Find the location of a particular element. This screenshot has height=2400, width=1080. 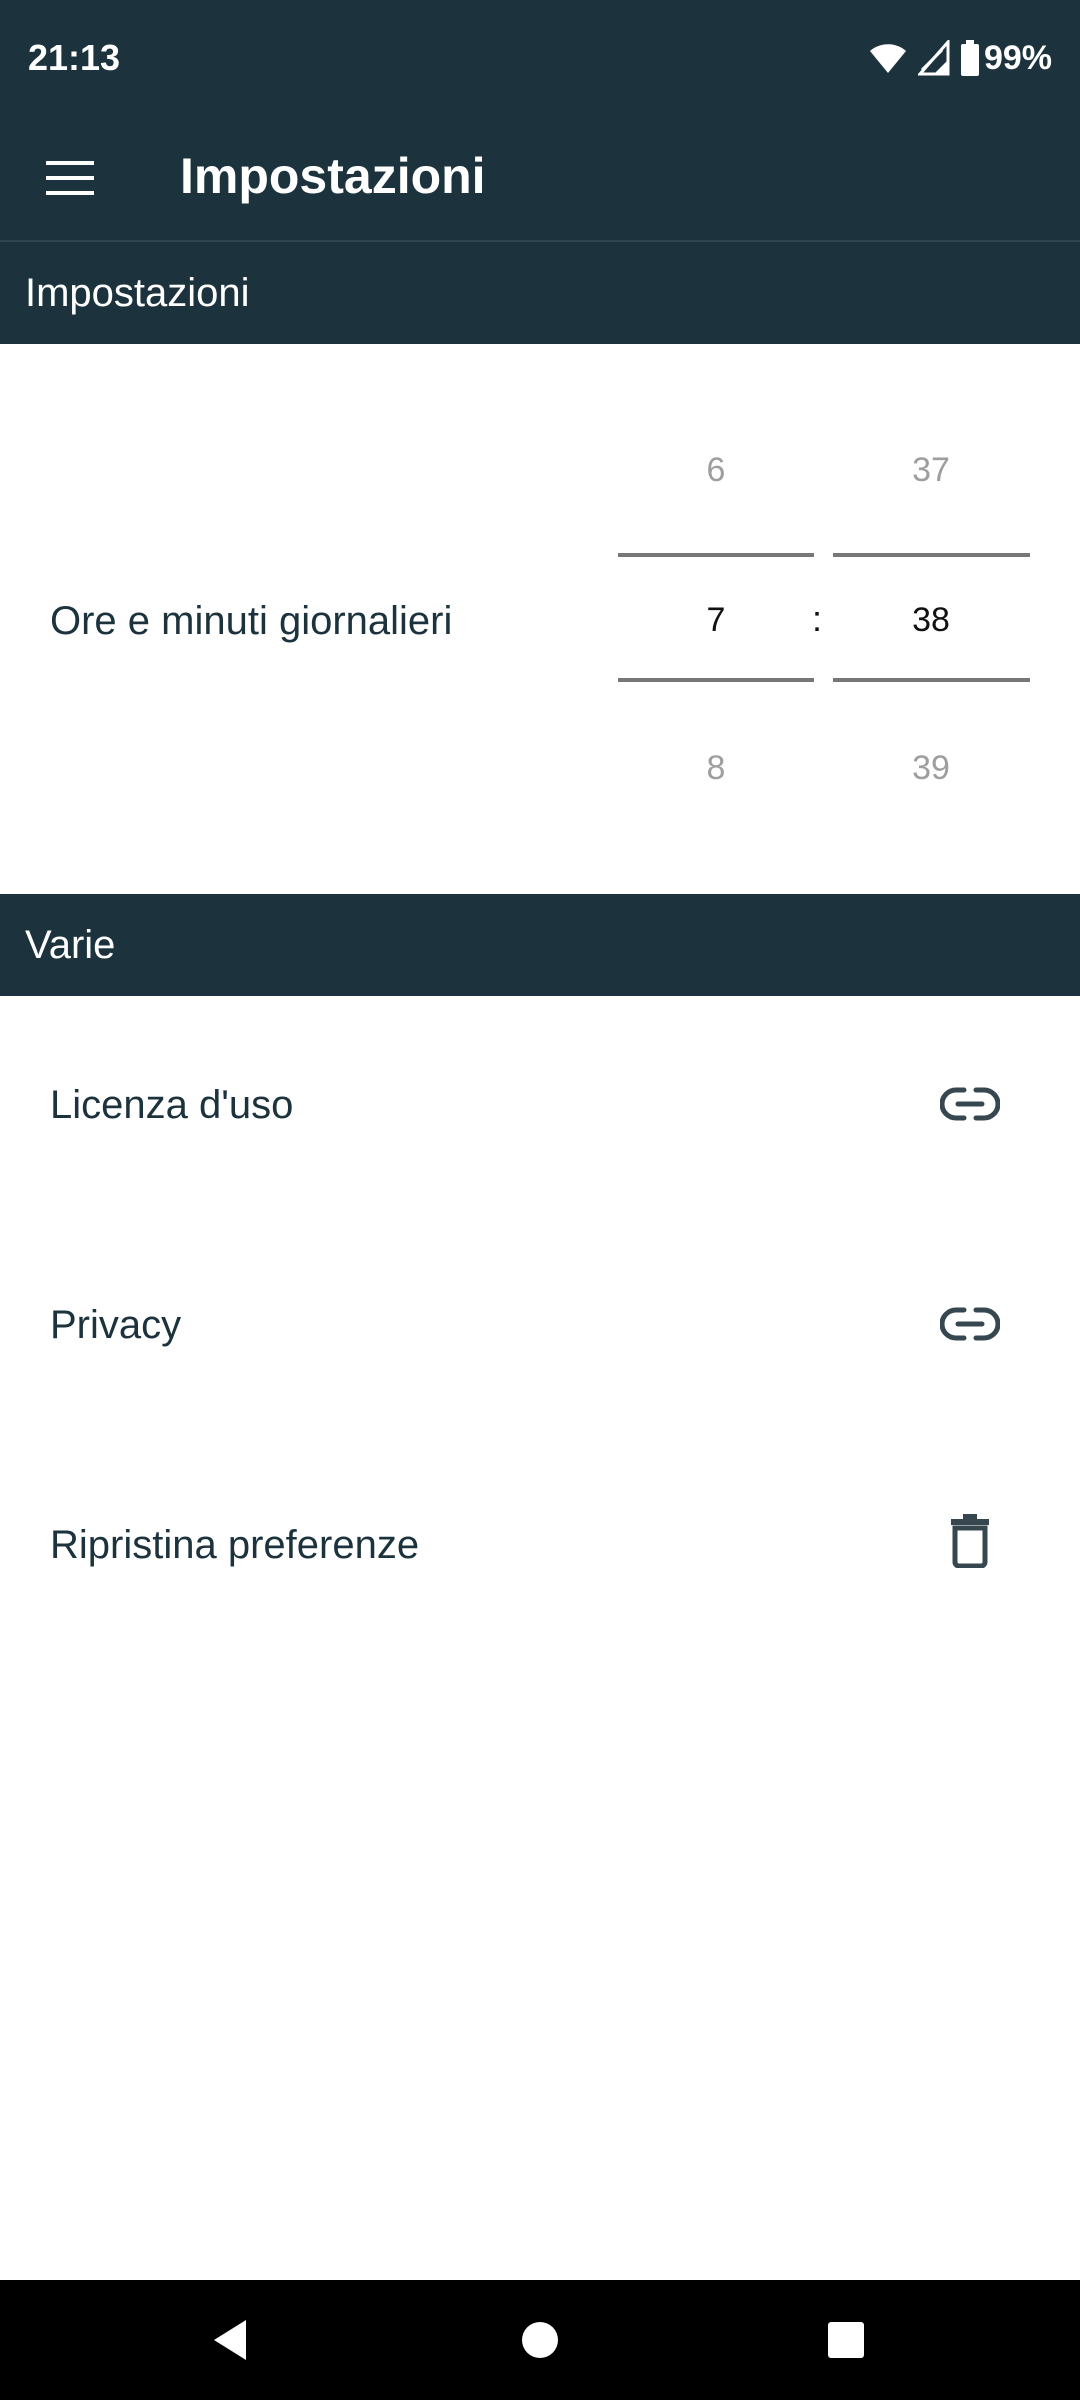

status-bar: 21:13 99% is located at coordinates (540, 58).